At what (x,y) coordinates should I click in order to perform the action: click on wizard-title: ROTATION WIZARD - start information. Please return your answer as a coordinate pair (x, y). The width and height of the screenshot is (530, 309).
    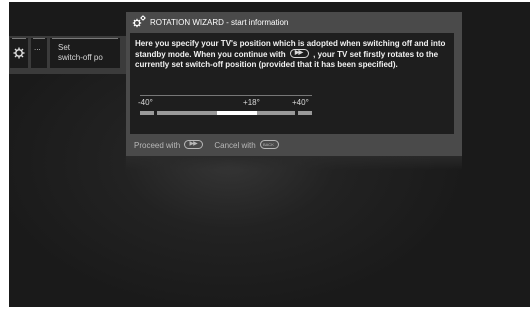
    Looking at the image, I should click on (219, 22).